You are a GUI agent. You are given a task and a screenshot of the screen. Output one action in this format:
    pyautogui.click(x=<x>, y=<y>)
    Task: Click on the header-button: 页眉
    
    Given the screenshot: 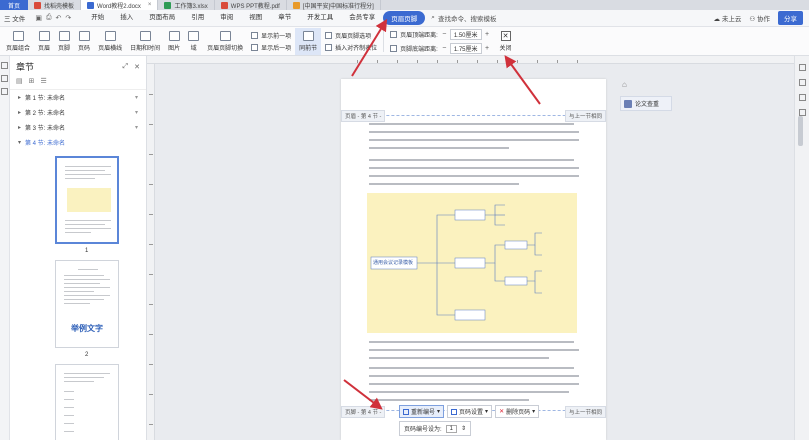 What is the action you would take?
    pyautogui.click(x=44, y=41)
    